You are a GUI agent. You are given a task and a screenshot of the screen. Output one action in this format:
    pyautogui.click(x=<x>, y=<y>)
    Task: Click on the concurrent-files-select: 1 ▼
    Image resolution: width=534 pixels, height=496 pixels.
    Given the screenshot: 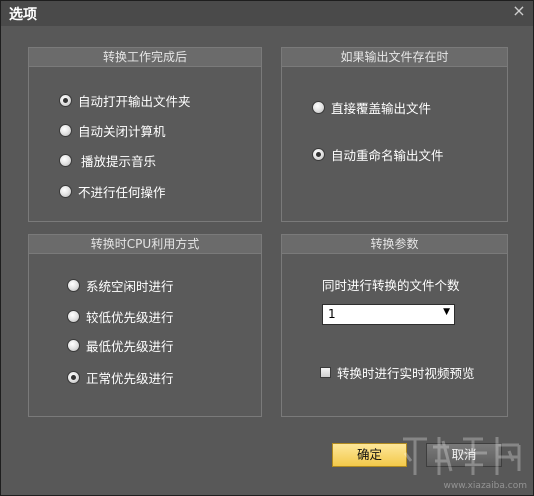 What is the action you would take?
    pyautogui.click(x=388, y=314)
    